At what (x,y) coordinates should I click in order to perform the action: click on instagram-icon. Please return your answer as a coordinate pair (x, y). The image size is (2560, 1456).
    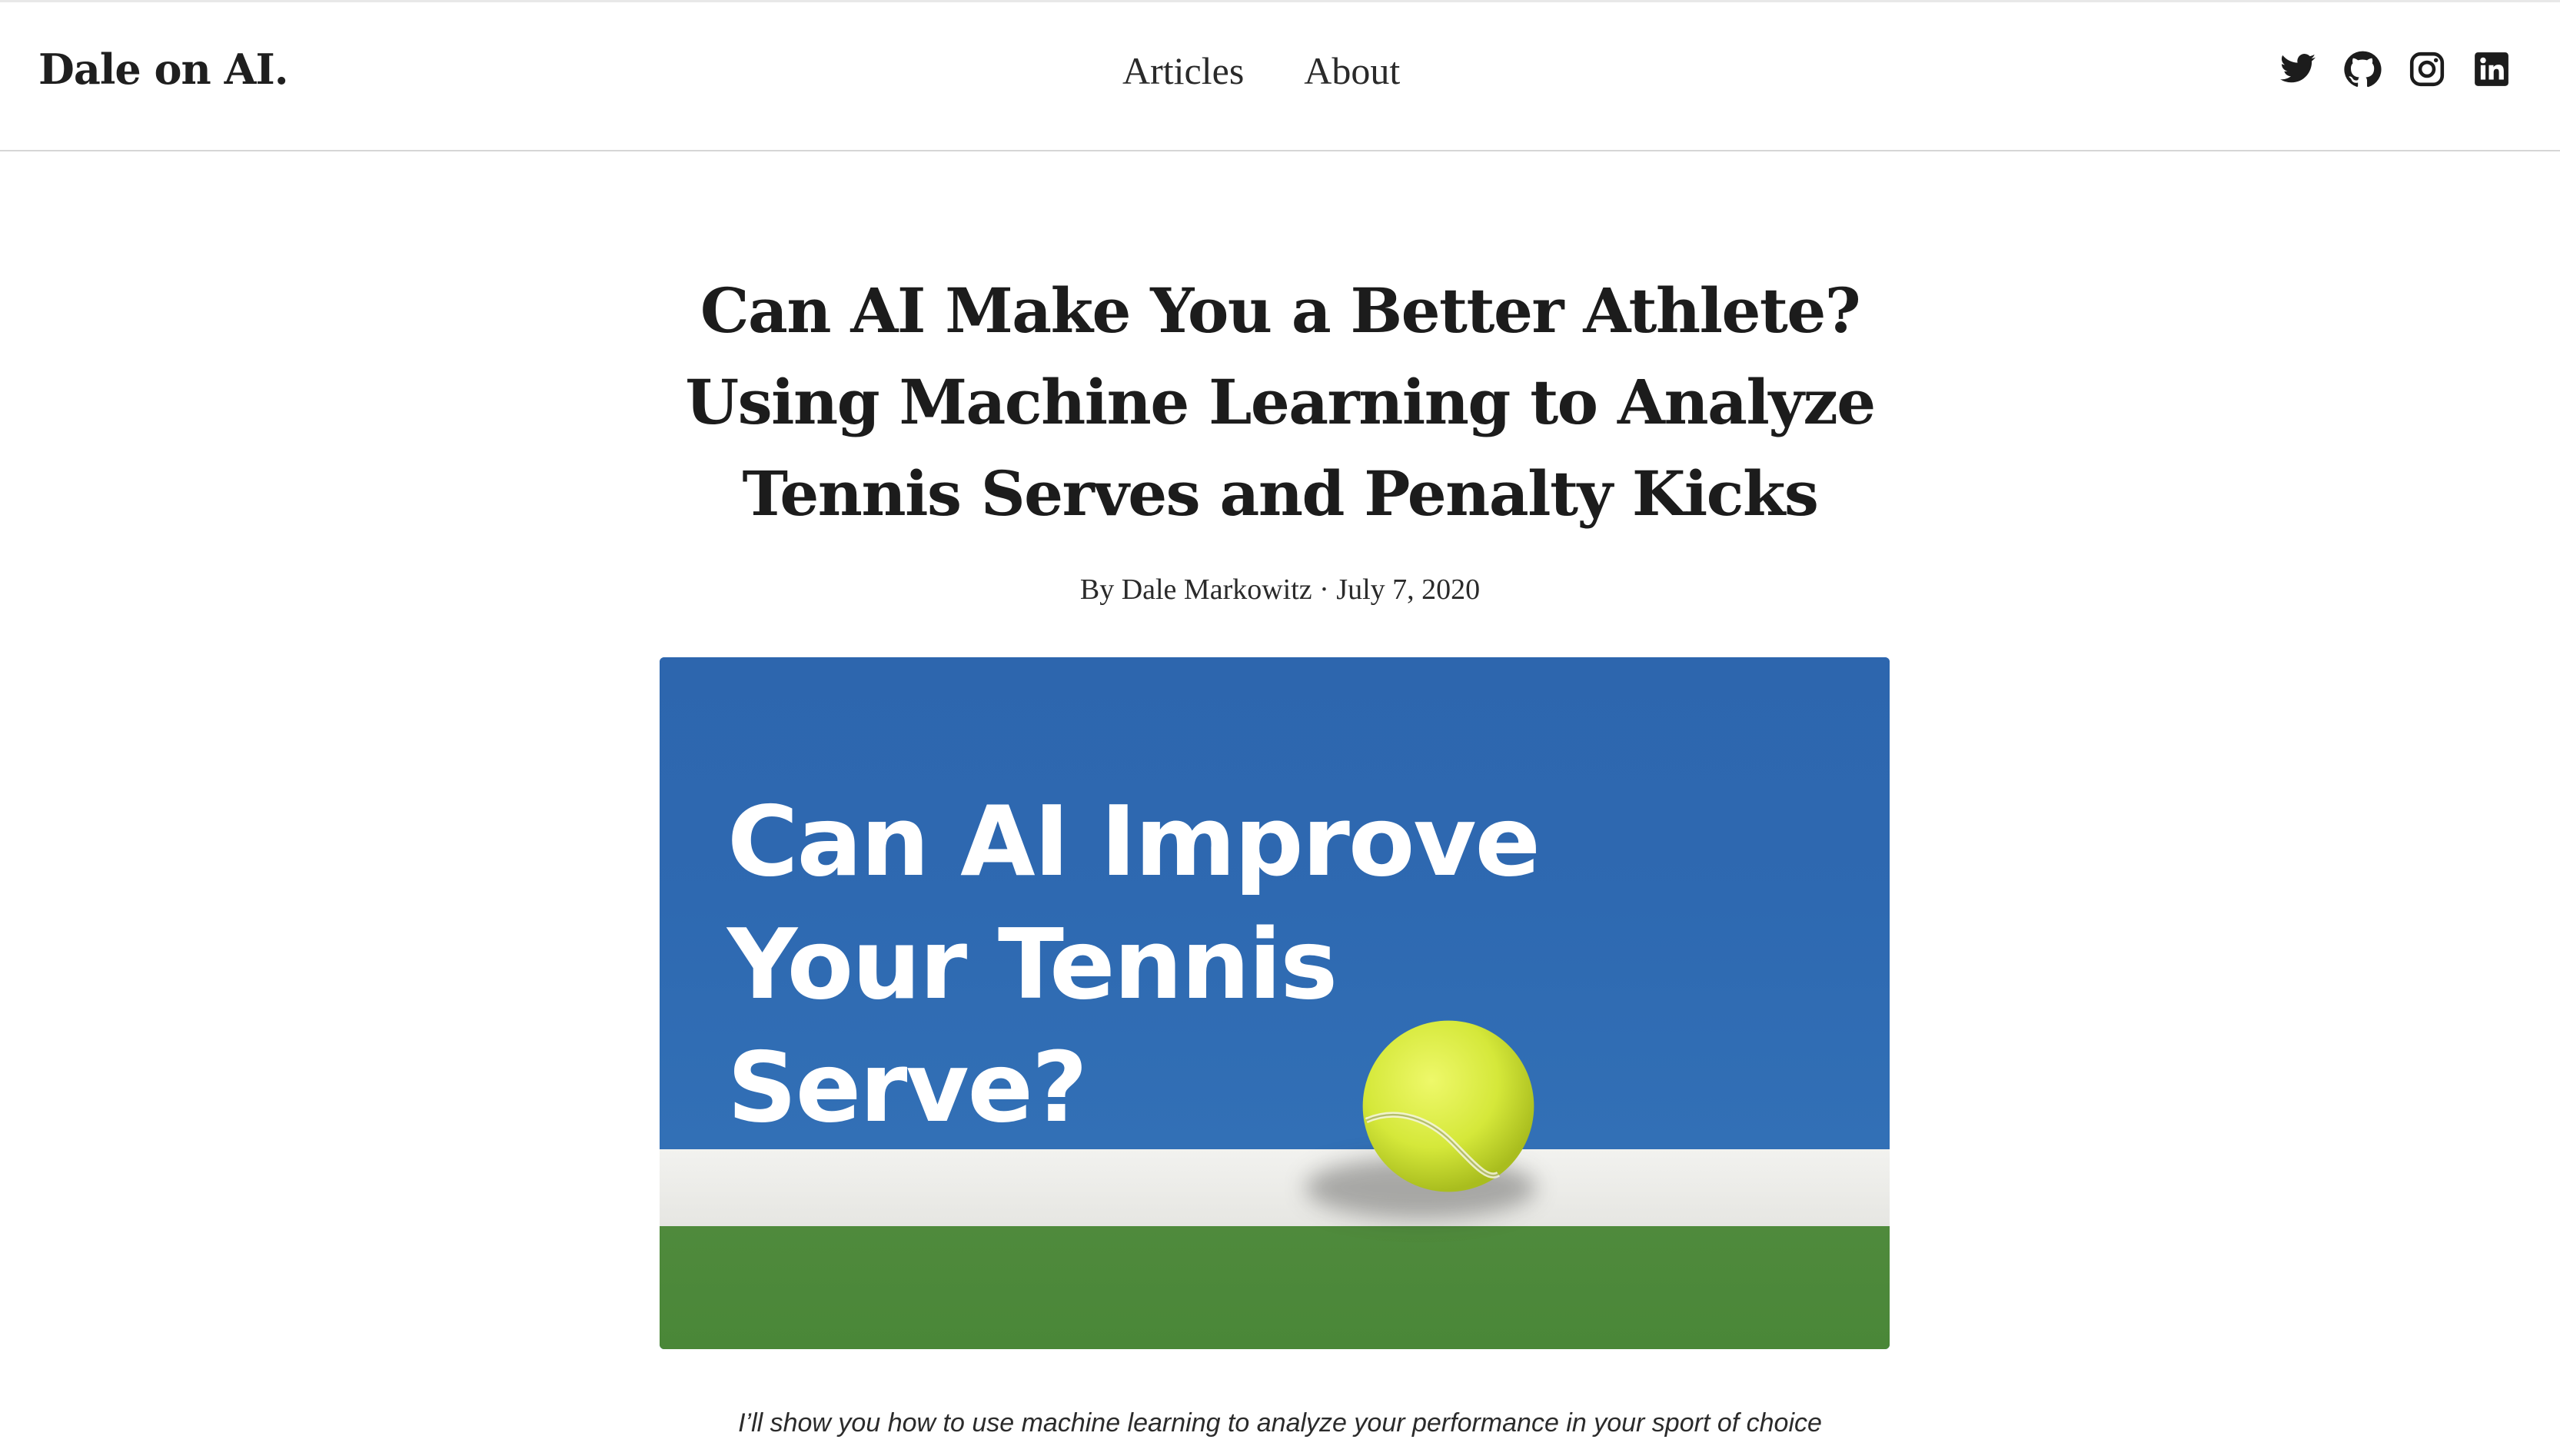
    Looking at the image, I should click on (2427, 69).